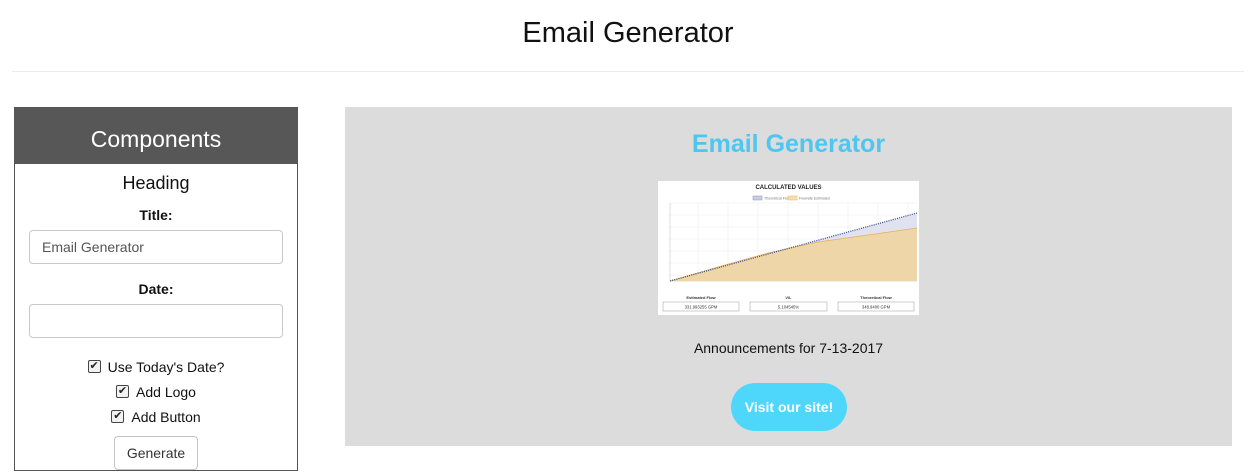 This screenshot has width=1256, height=473. Describe the element at coordinates (118, 416) in the screenshot. I see `add-button-checkbox: ✔` at that location.